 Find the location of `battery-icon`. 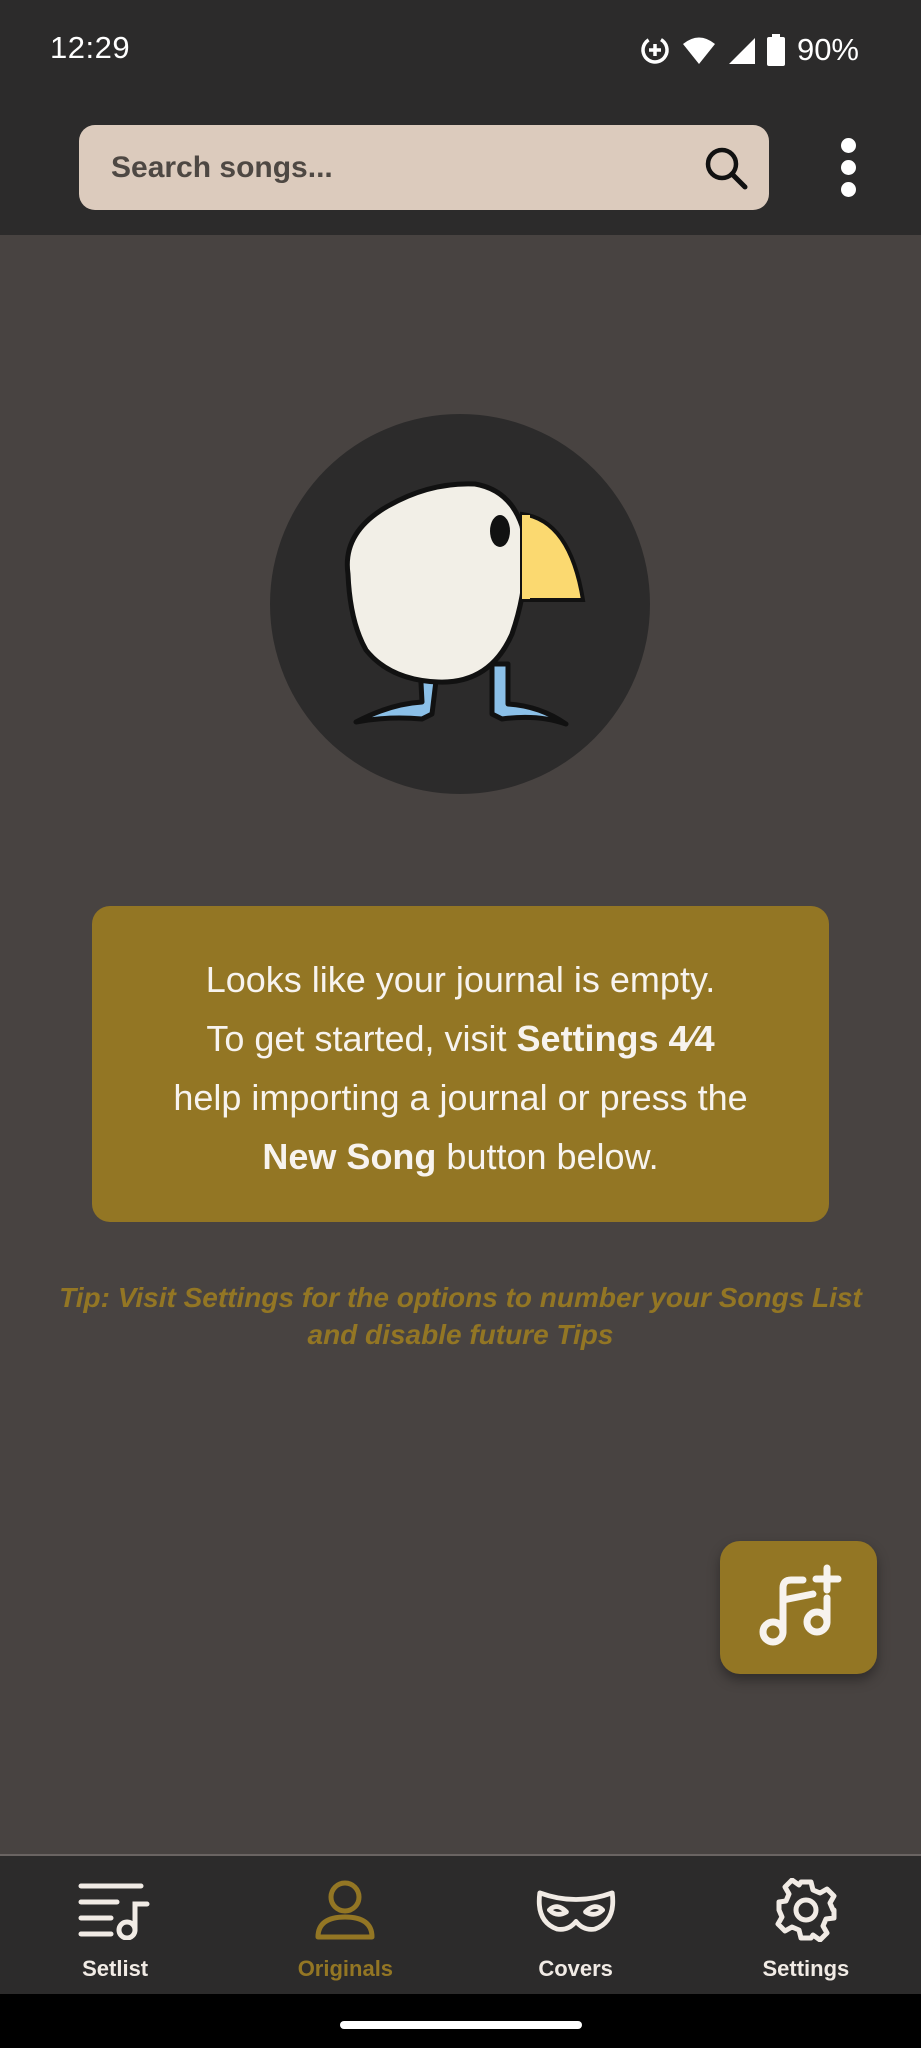

battery-icon is located at coordinates (775, 50).